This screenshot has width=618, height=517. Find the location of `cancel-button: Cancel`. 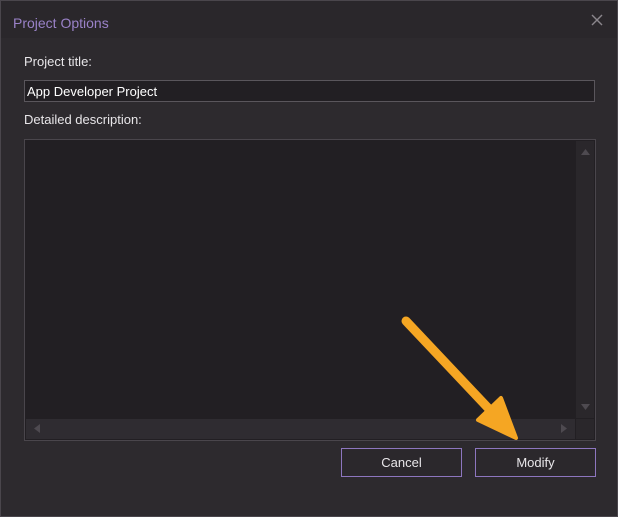

cancel-button: Cancel is located at coordinates (401, 462).